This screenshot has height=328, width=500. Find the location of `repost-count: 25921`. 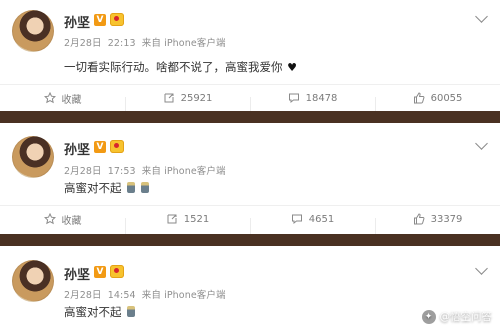

repost-count: 25921 is located at coordinates (196, 98).